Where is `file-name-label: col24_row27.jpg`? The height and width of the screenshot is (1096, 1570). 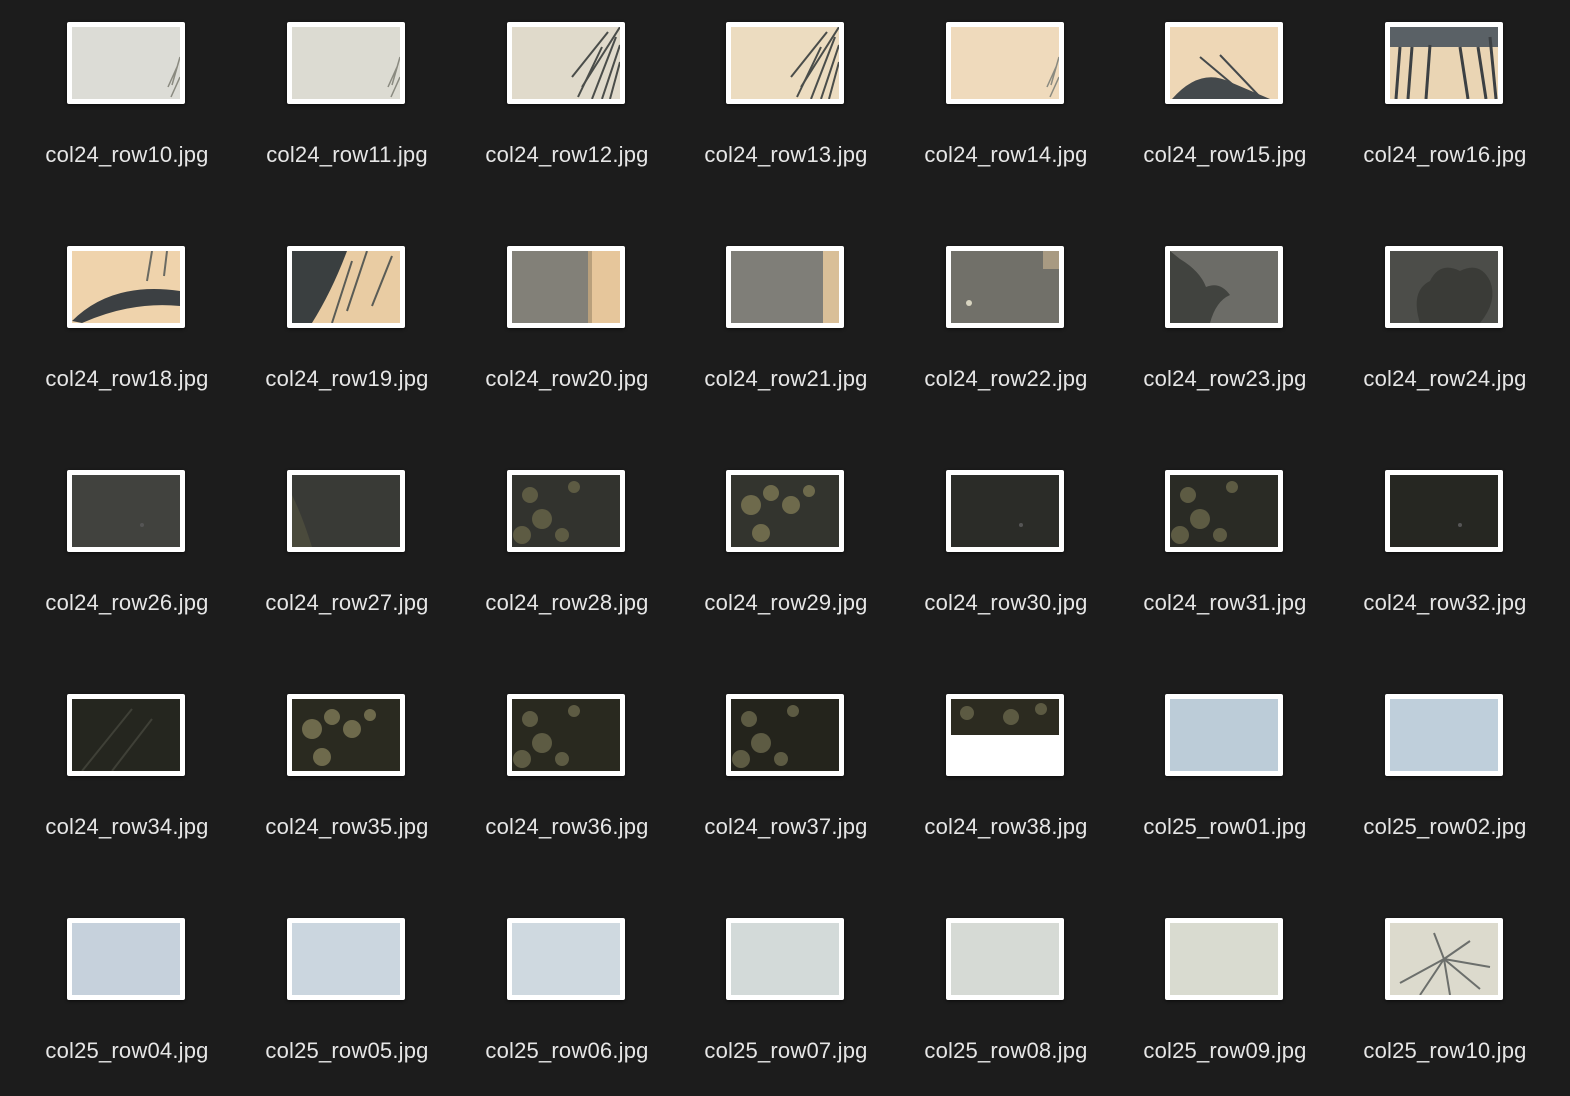
file-name-label: col24_row27.jpg is located at coordinates (347, 603).